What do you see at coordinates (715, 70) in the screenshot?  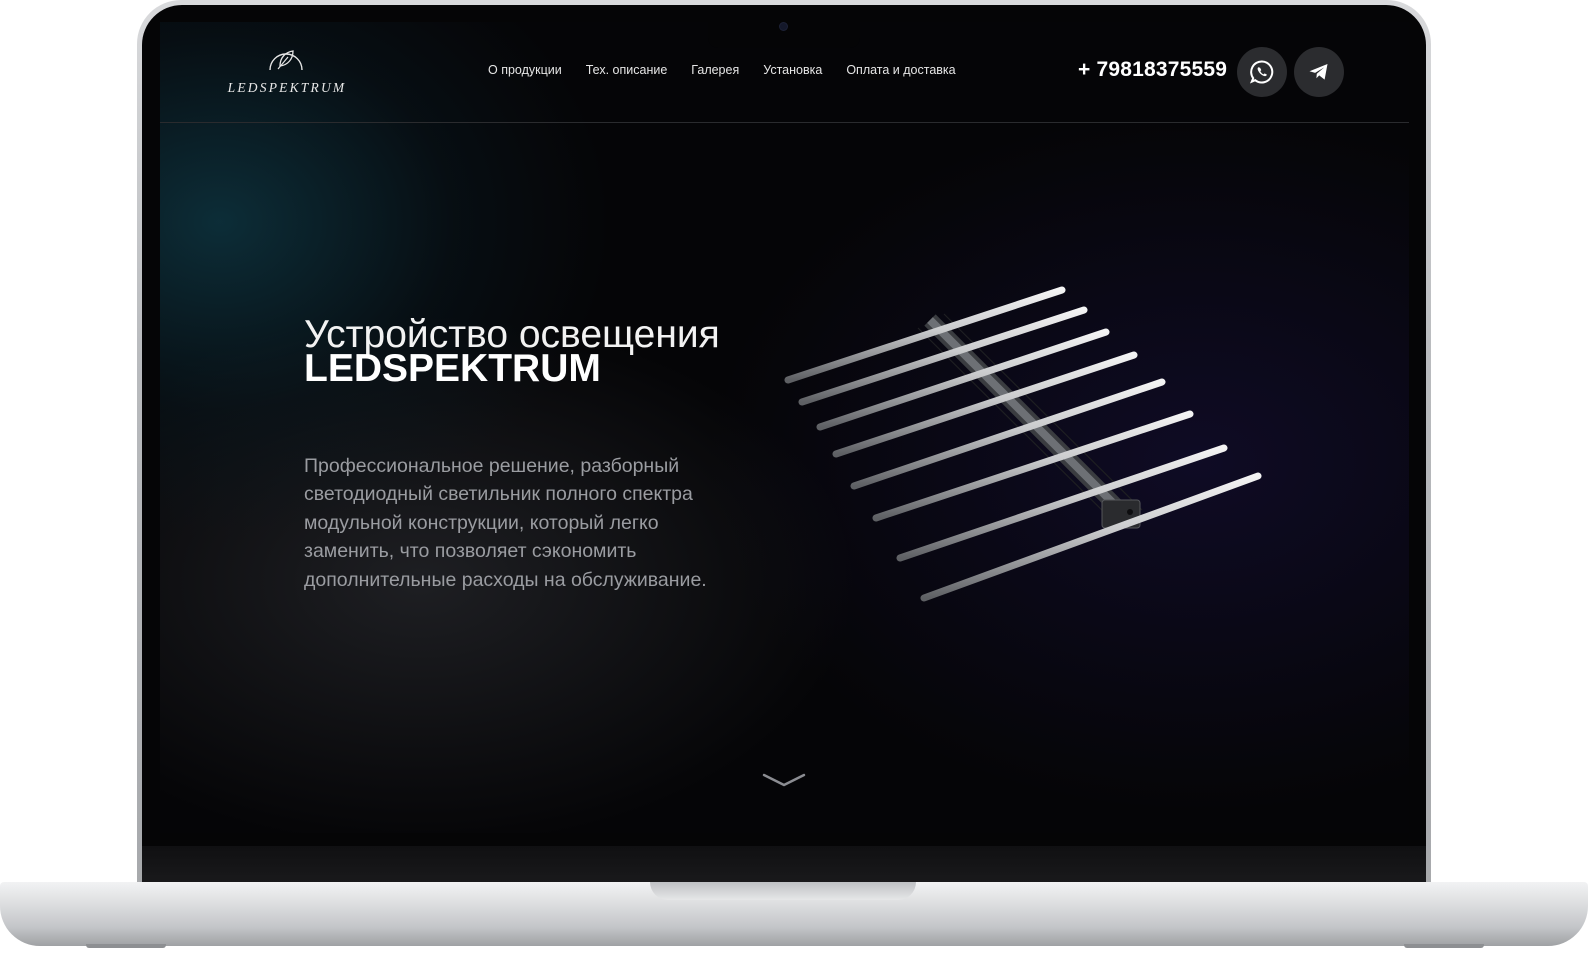 I see `nav-item-gallery: Галерея` at bounding box center [715, 70].